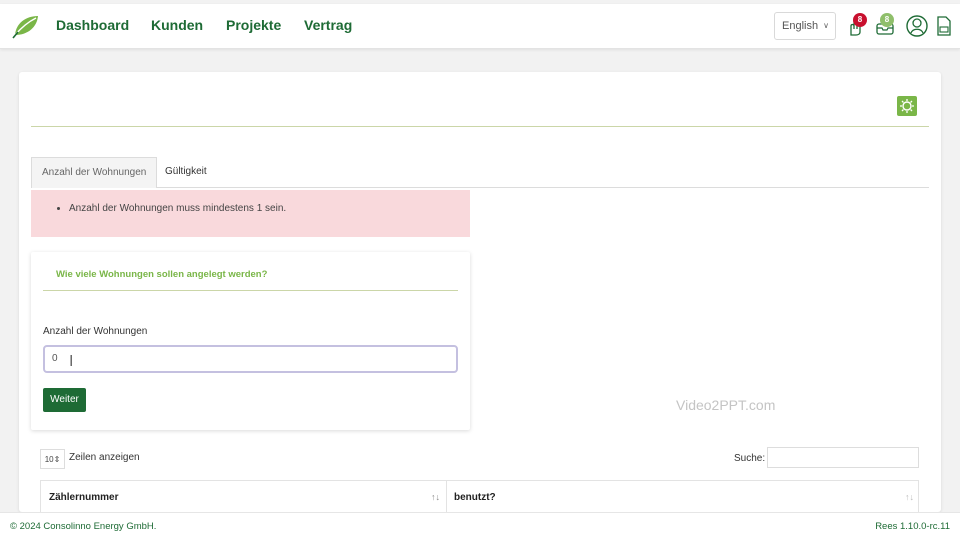 The height and width of the screenshot is (541, 960). I want to click on text-cursor-icon: I, so click(71, 361).